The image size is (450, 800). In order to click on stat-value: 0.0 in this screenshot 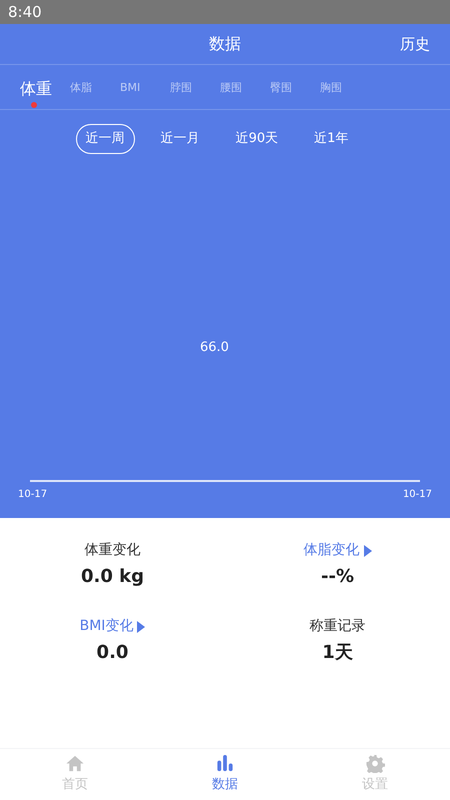, I will do `click(112, 653)`.